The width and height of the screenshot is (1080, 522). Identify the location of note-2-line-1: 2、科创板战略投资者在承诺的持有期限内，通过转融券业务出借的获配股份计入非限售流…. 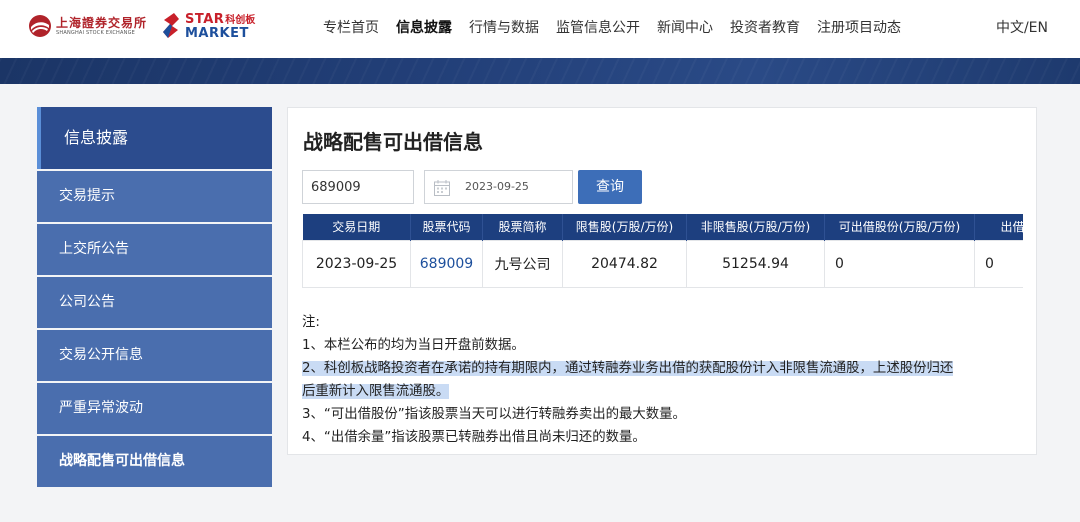
(628, 368).